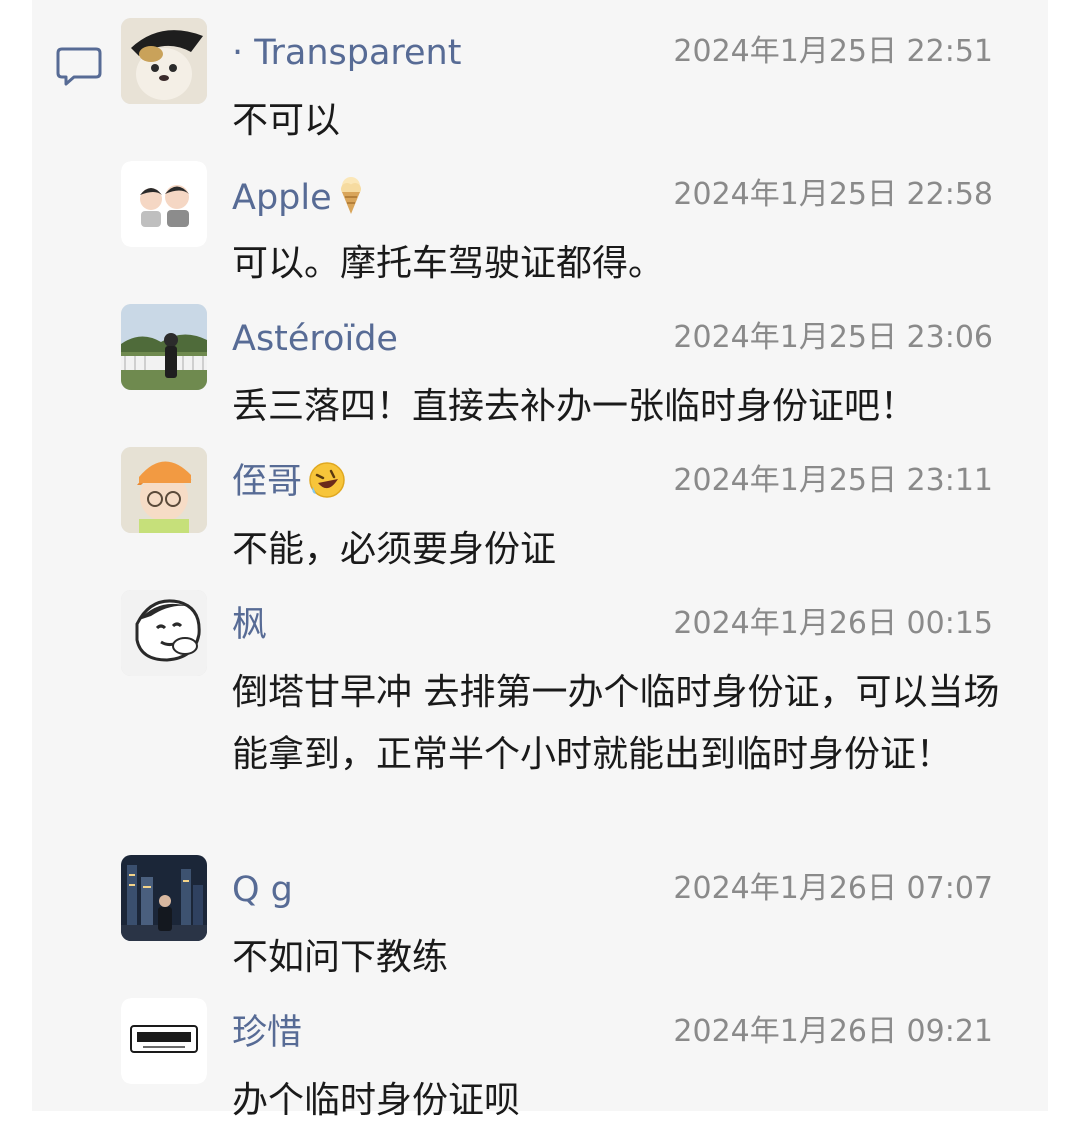 The image size is (1080, 1132). Describe the element at coordinates (448, 263) in the screenshot. I see `comment-text: 可以。摩托车驾驶证都得。` at that location.